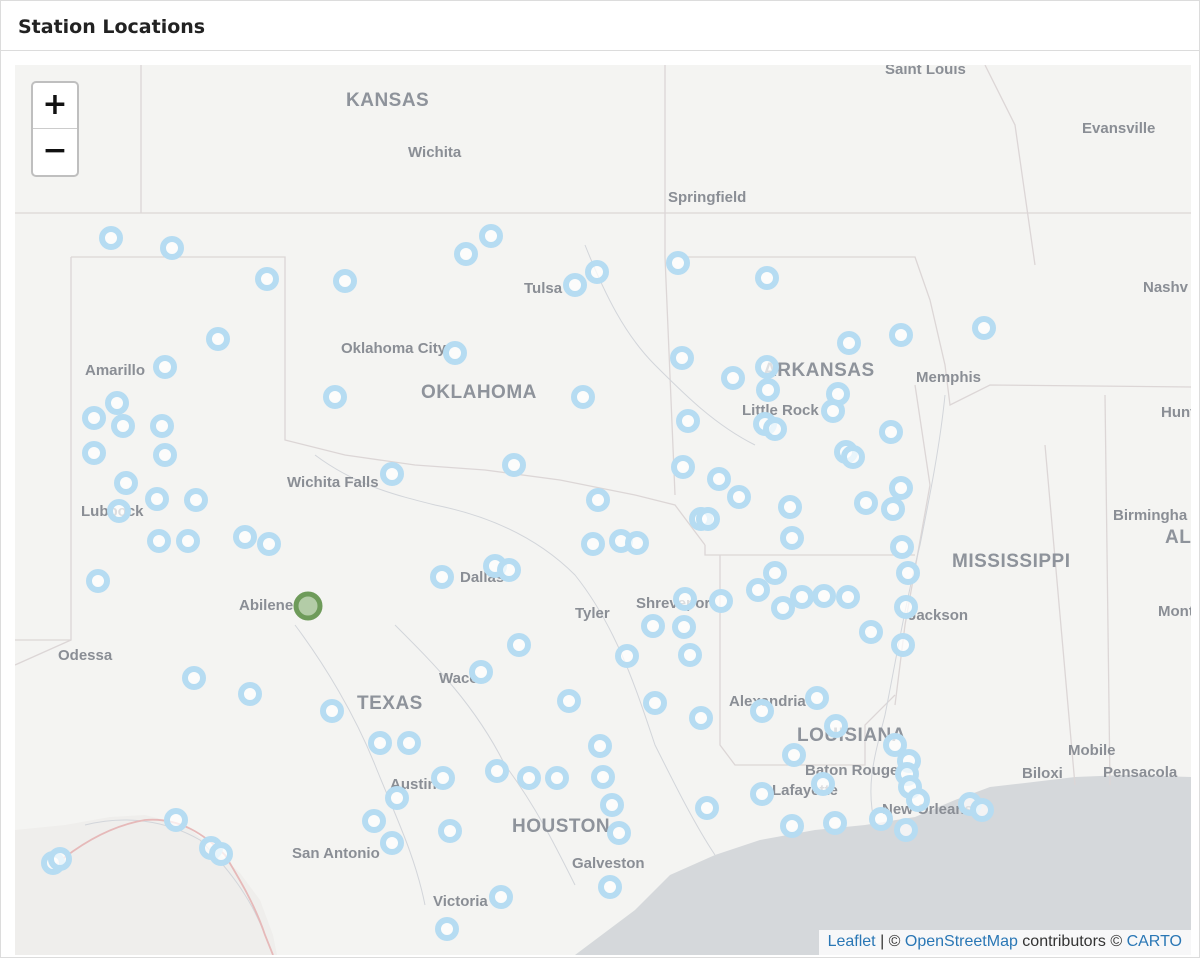 This screenshot has height=958, width=1200. I want to click on openstreetmap-link: OpenStreetMap, so click(961, 941).